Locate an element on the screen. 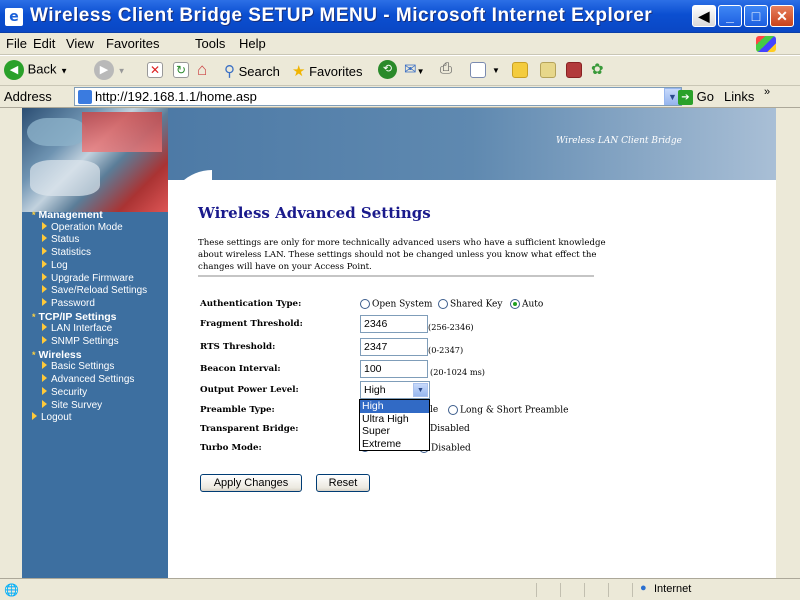  nav-item-label: Log is located at coordinates (59, 265).